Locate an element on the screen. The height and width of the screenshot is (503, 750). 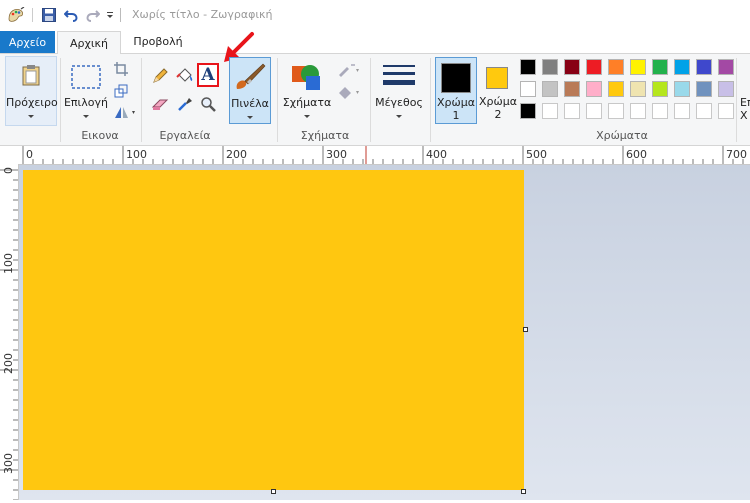
color1-number: 1 is located at coordinates (456, 115).